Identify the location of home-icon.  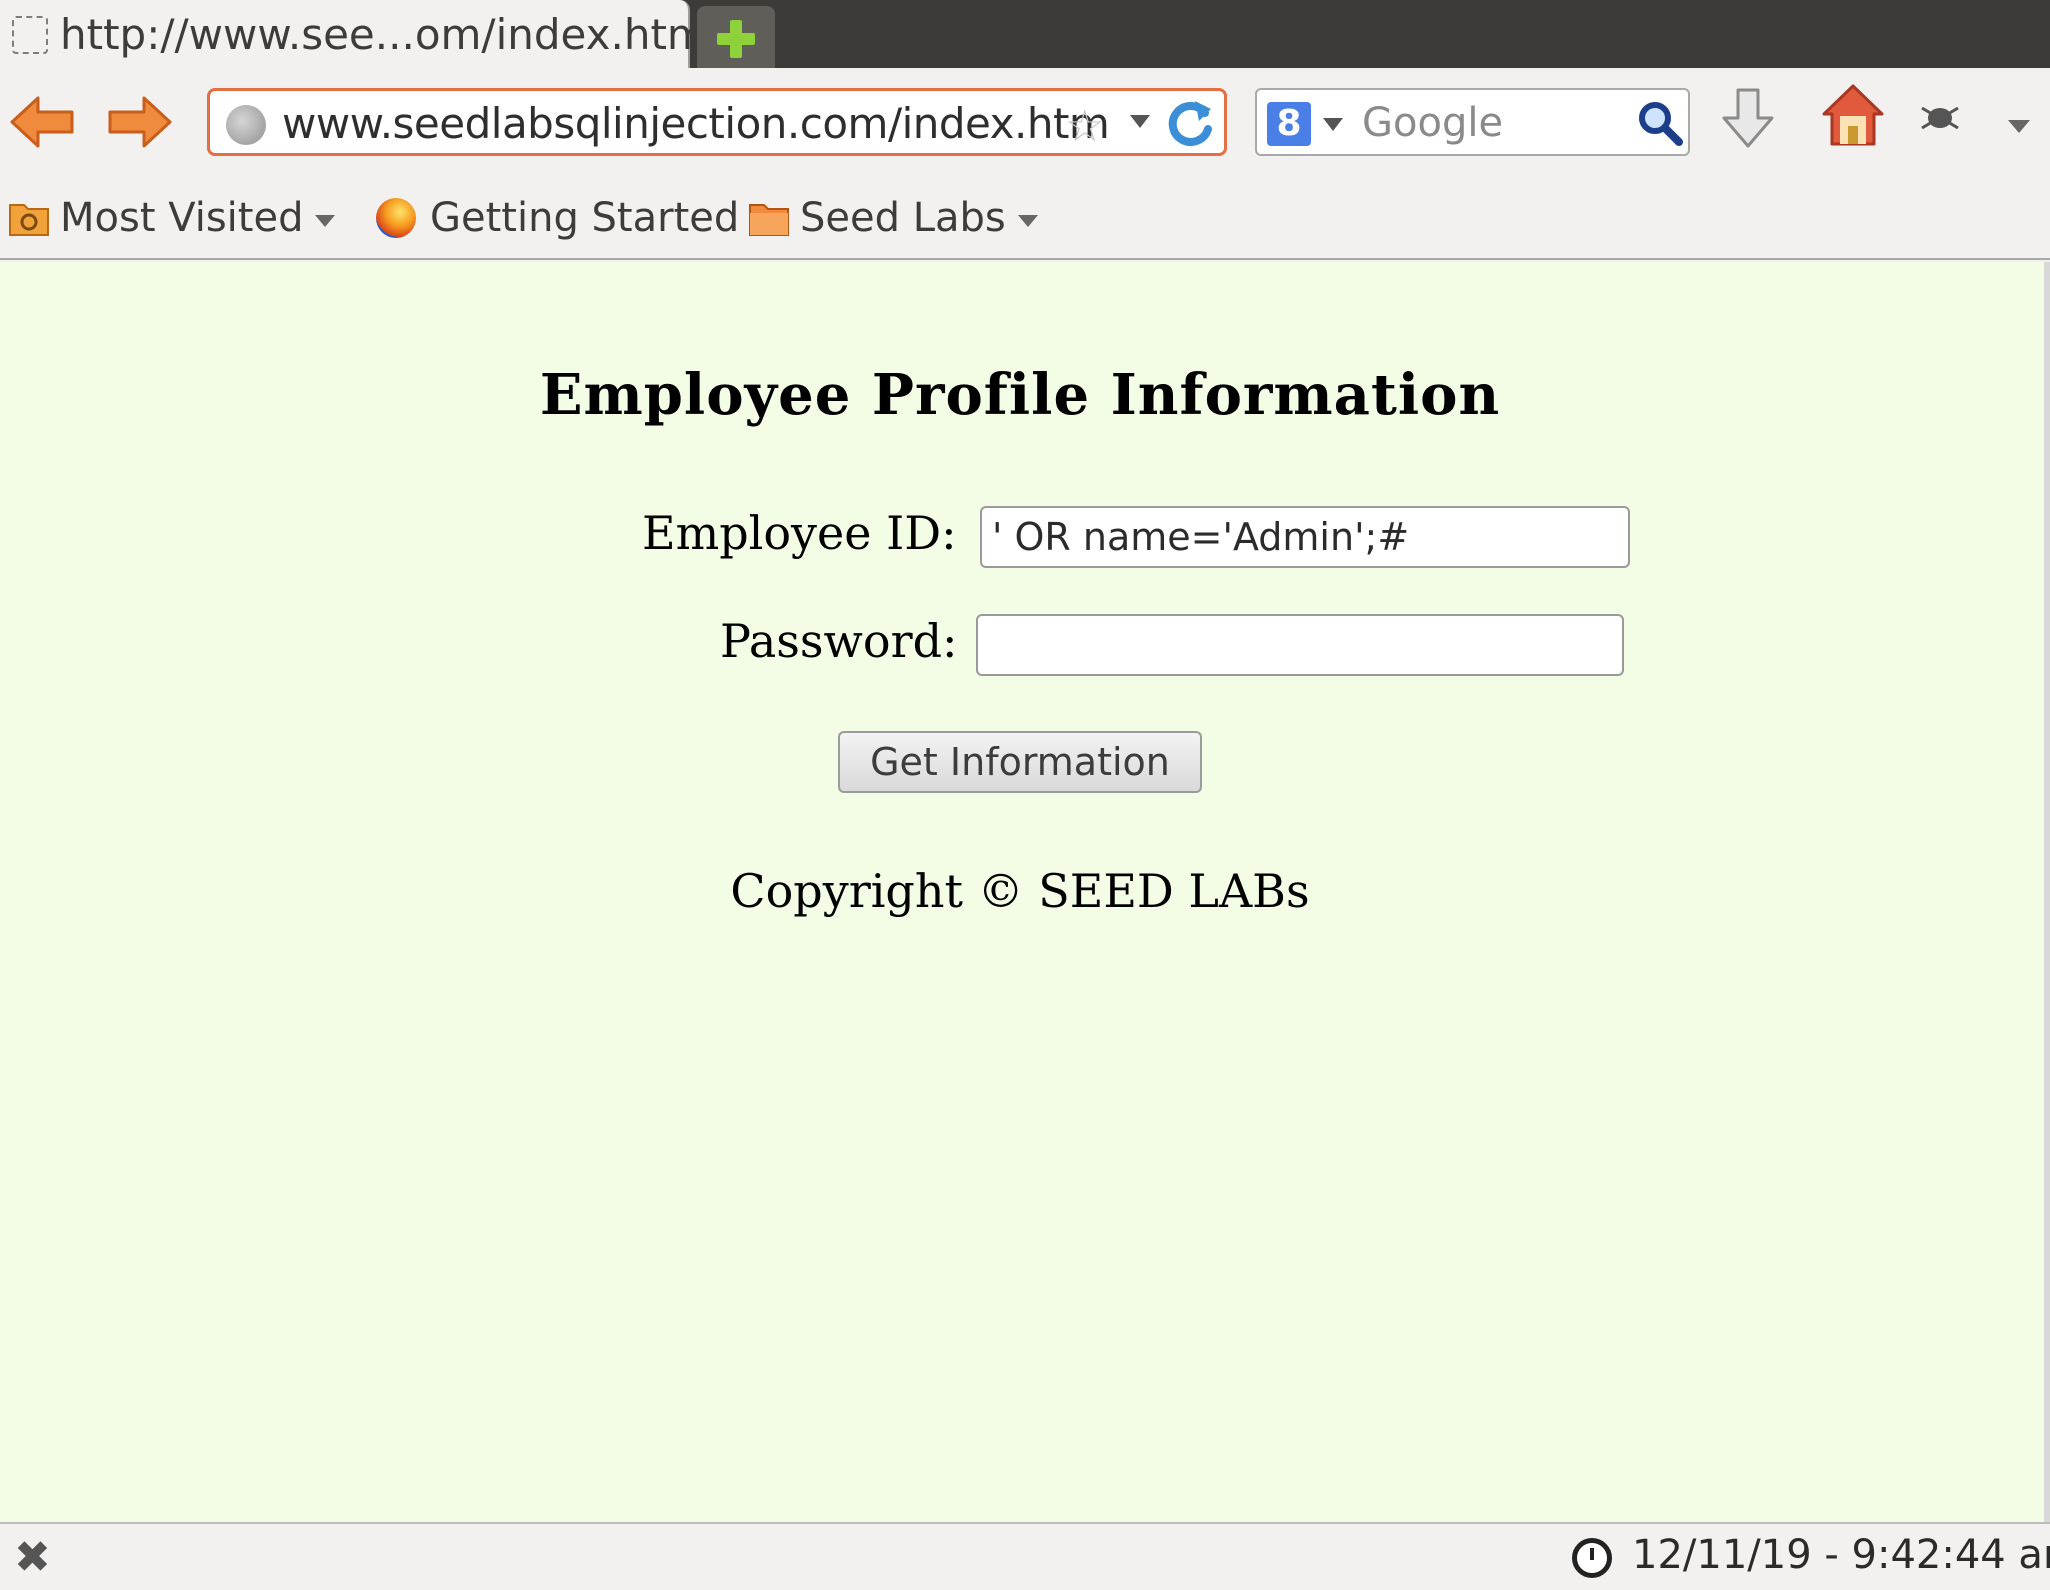
(1853, 115).